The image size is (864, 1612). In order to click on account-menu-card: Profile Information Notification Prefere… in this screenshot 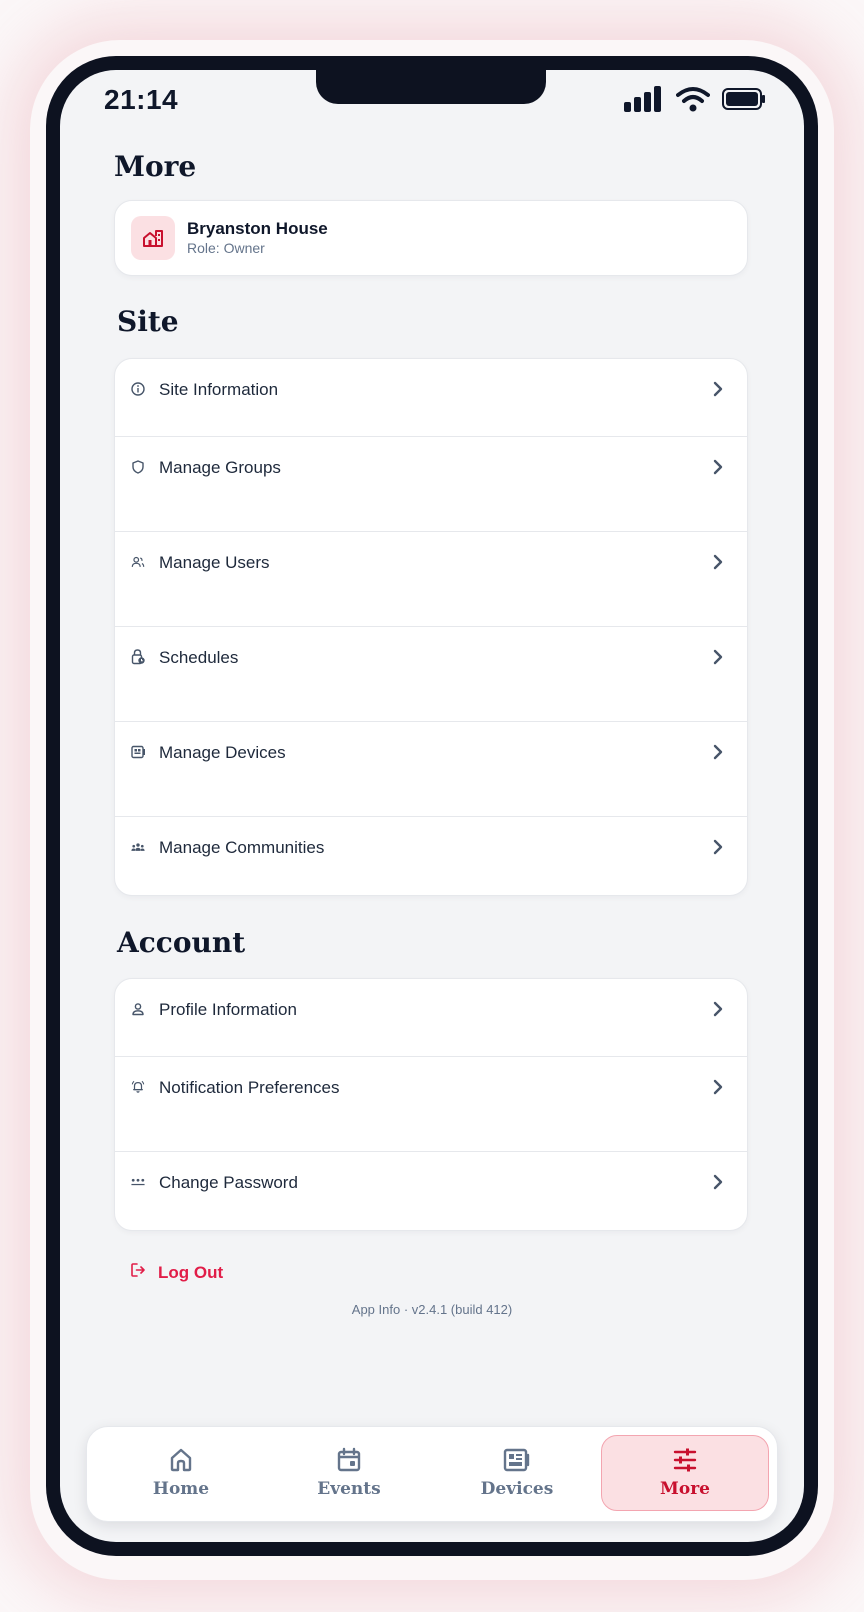, I will do `click(431, 1104)`.